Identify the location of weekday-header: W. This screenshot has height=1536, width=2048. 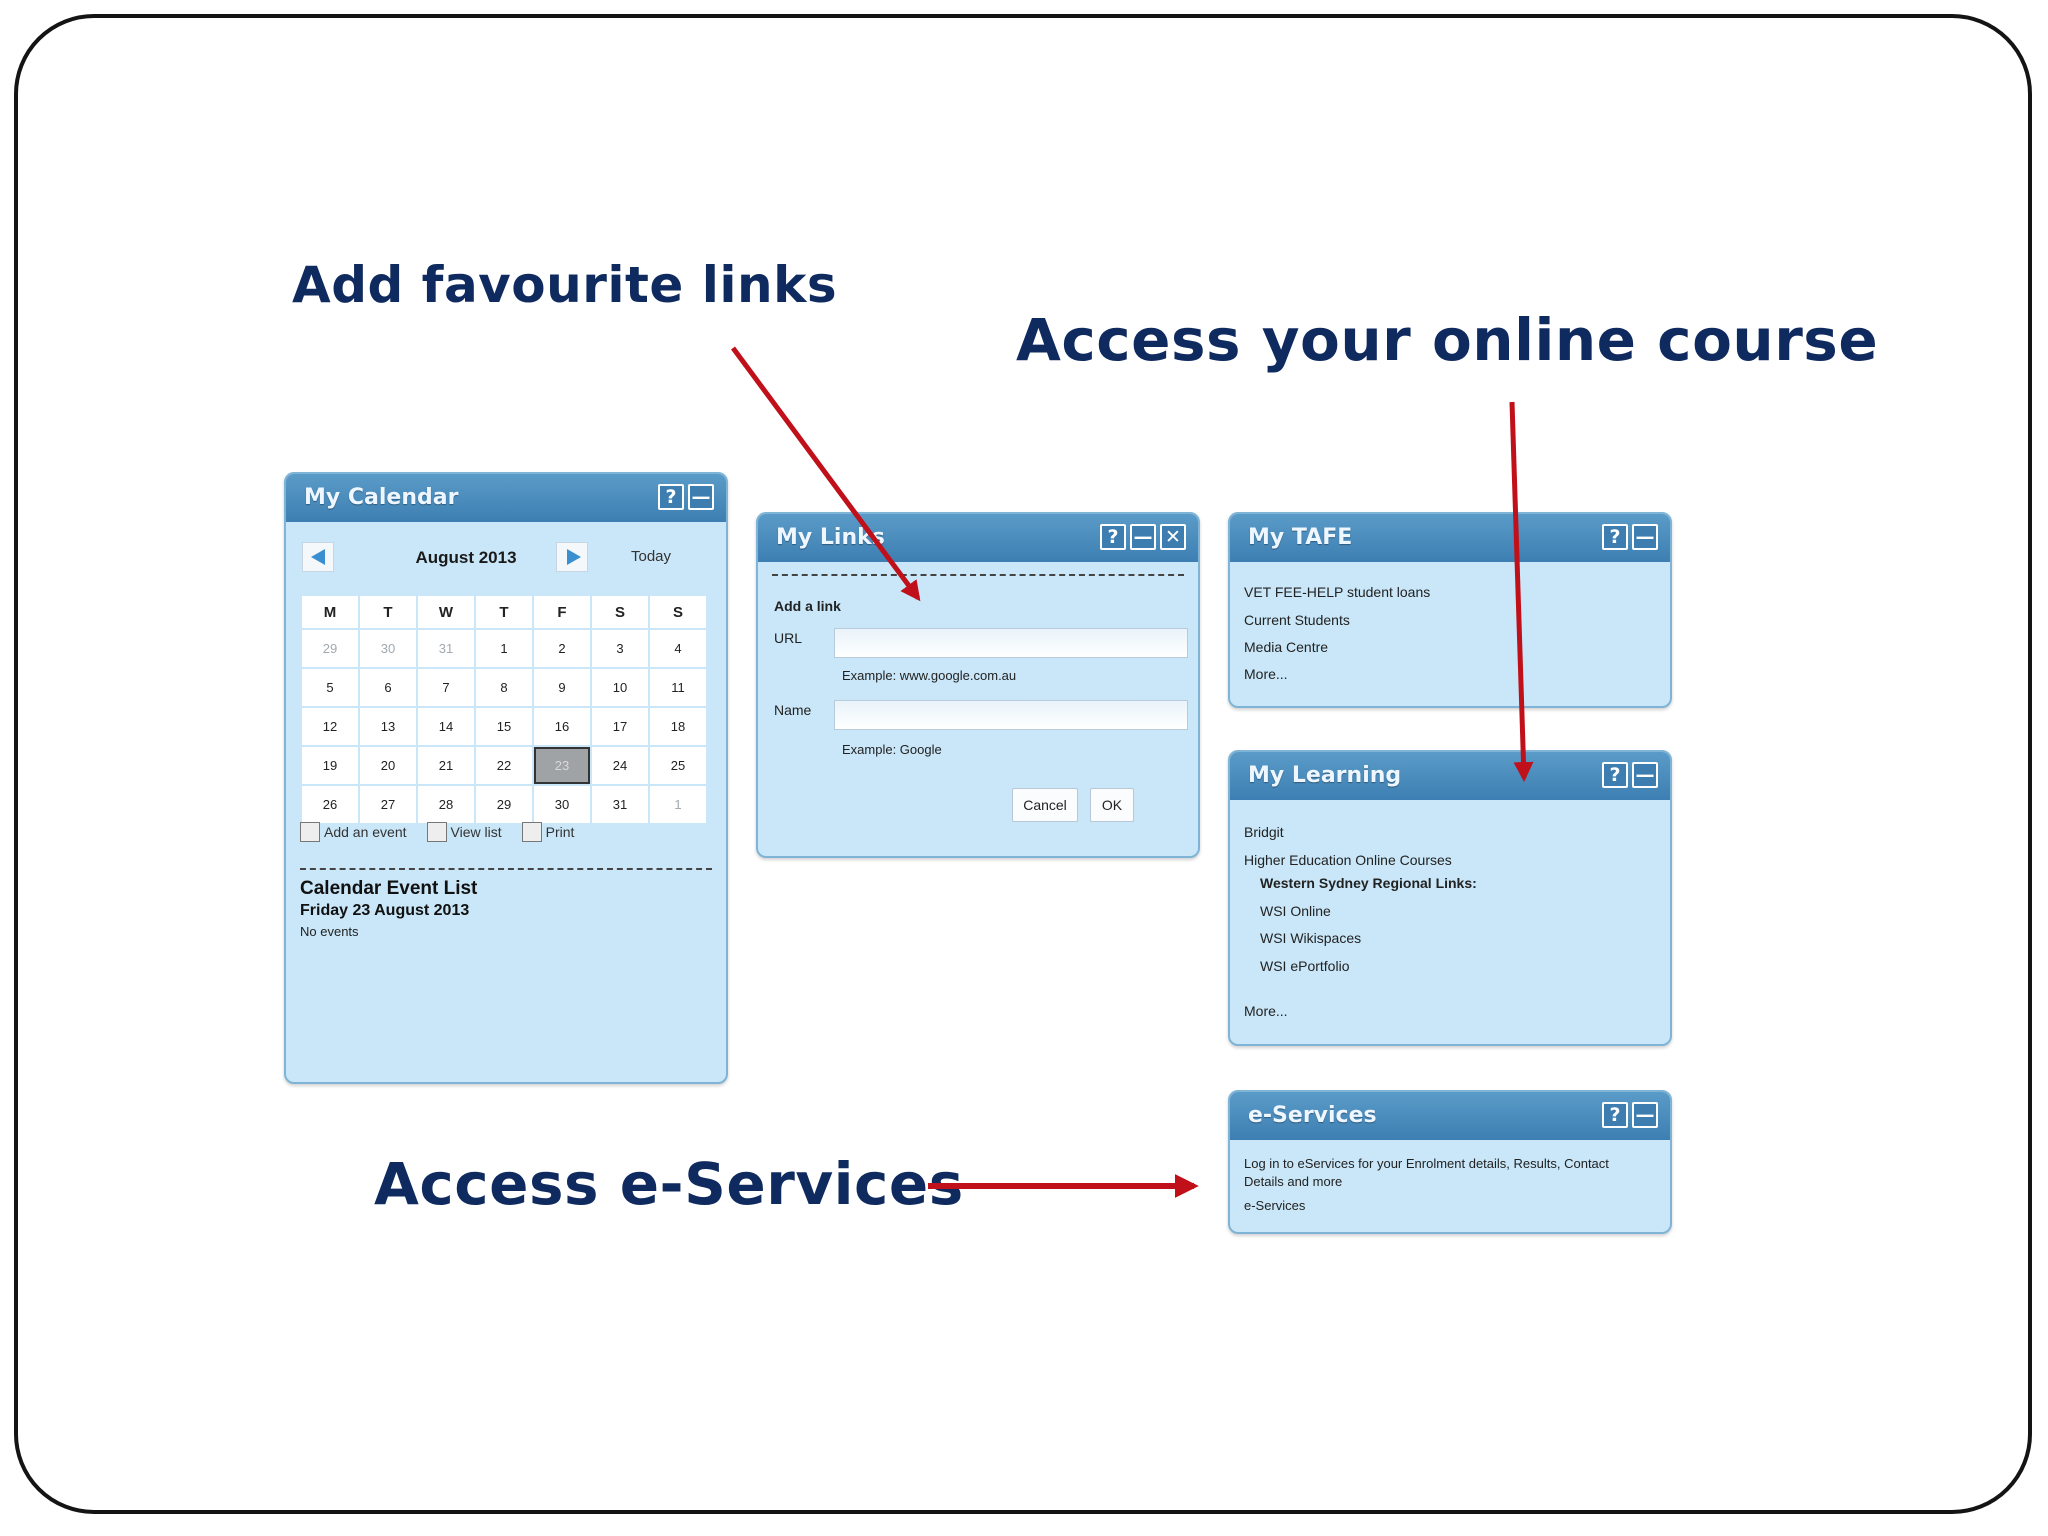
(446, 612).